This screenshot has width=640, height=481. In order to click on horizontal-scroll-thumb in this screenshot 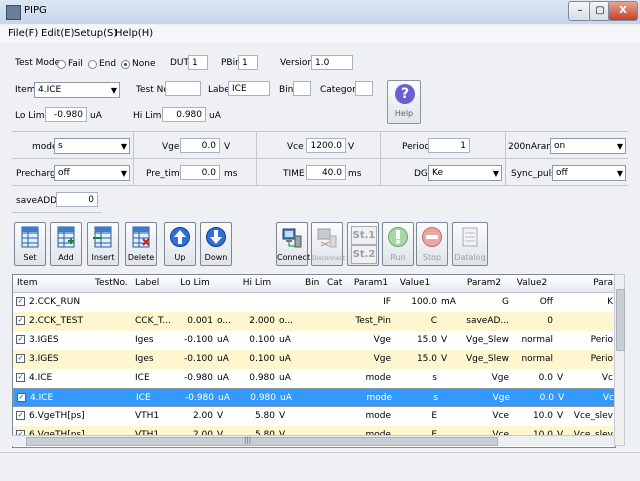, I will do `click(262, 441)`.